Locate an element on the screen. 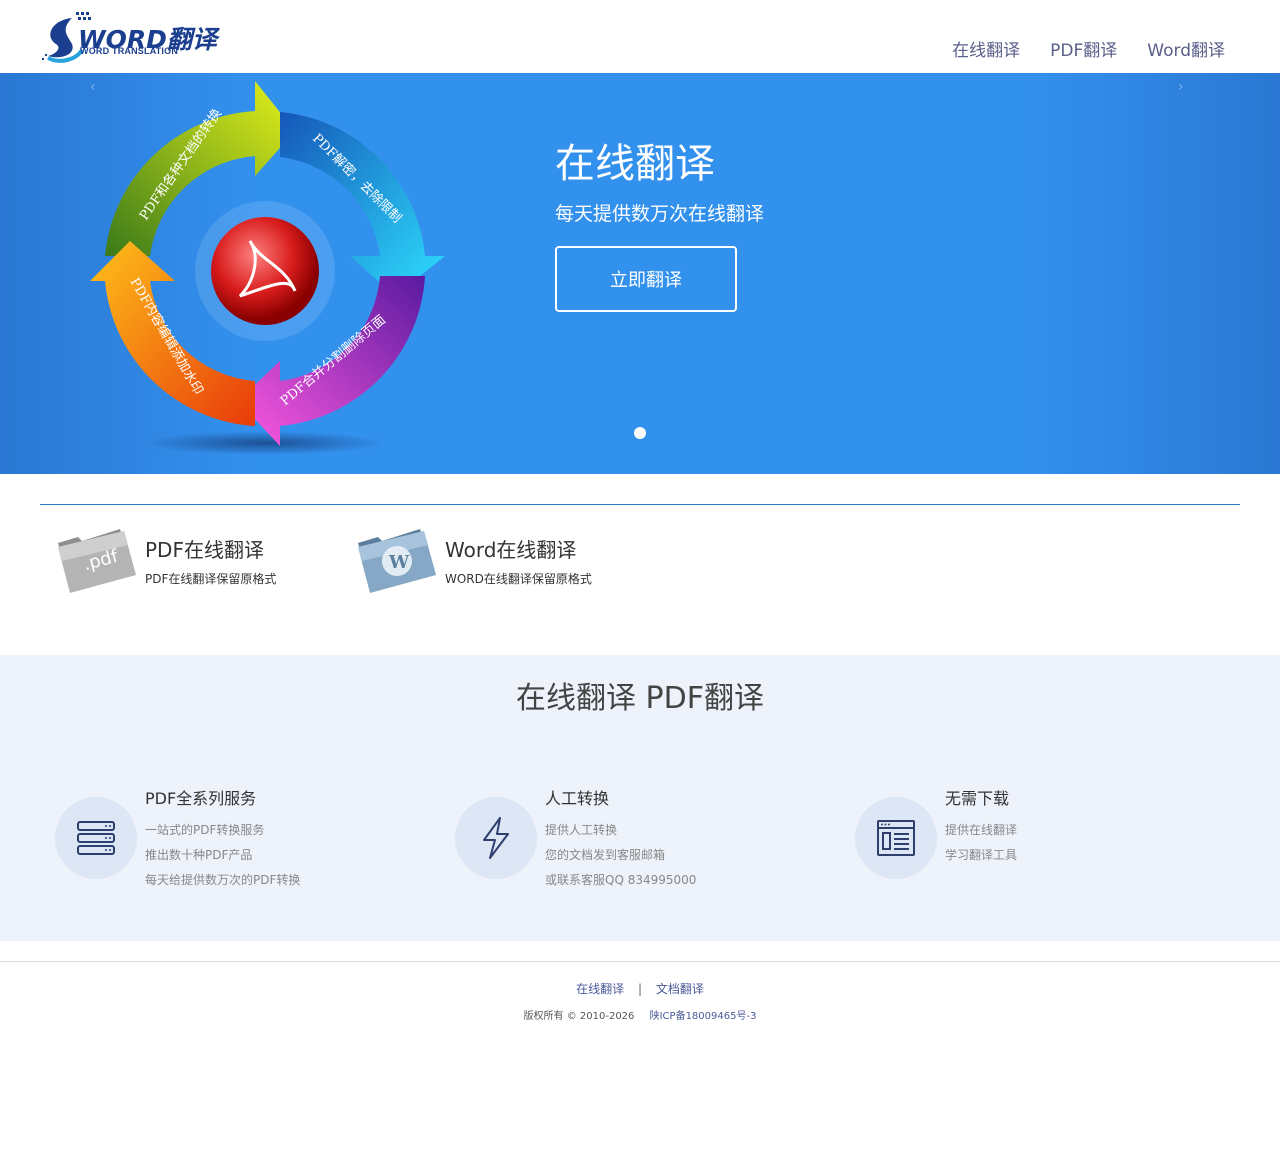  lightning-icon is located at coordinates (496, 838).